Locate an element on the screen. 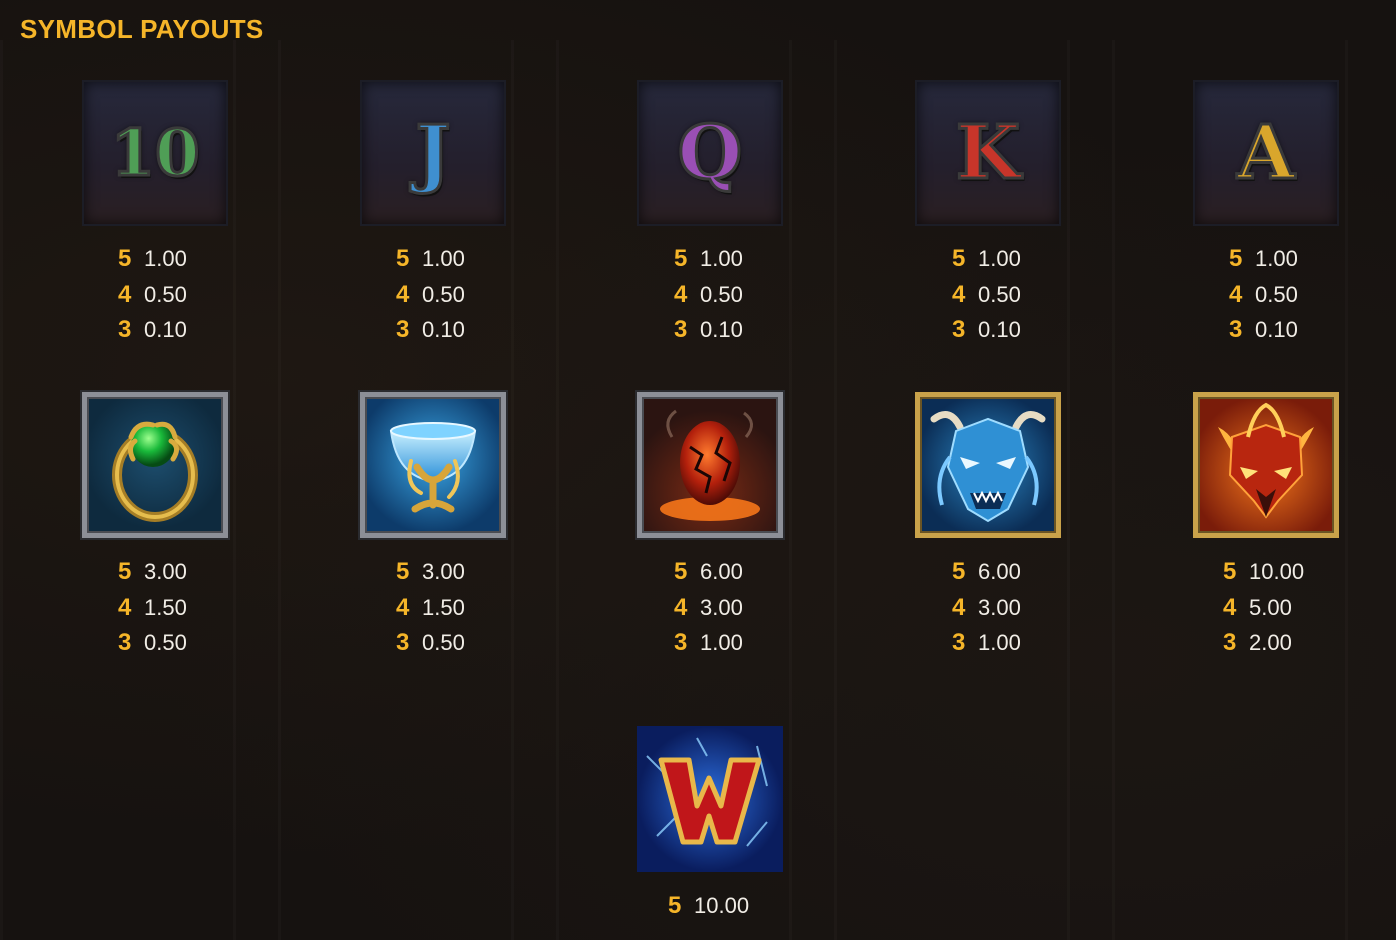 The width and height of the screenshot is (1396, 940). paytable-chalice: 5 3.00 4 1.50 3 0.50 is located at coordinates (456, 607).